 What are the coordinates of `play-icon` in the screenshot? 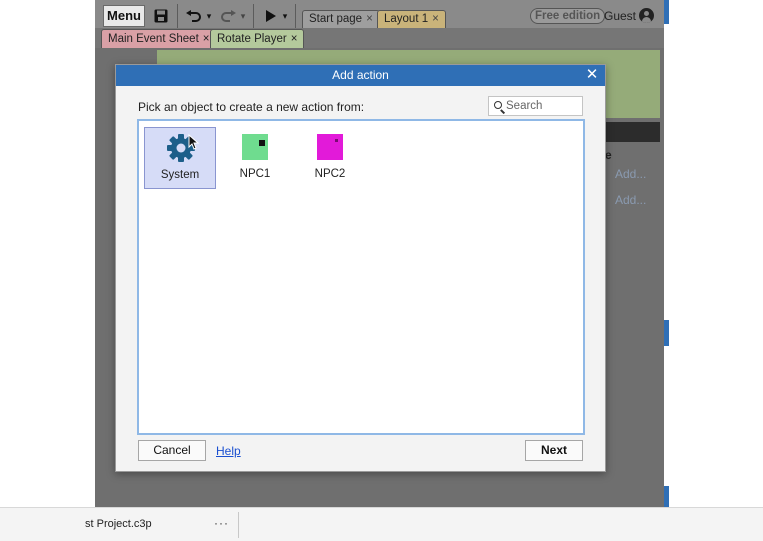 It's located at (271, 16).